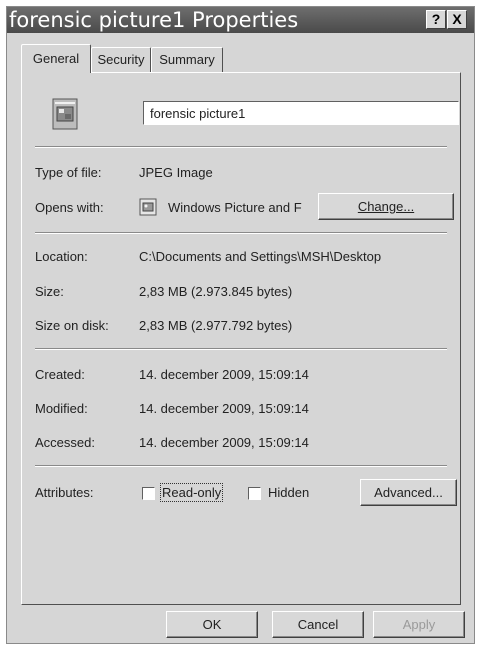 The width and height of the screenshot is (481, 650). What do you see at coordinates (260, 256) in the screenshot?
I see `location-value: C:\Documents and Settings\MSH\Desktop` at bounding box center [260, 256].